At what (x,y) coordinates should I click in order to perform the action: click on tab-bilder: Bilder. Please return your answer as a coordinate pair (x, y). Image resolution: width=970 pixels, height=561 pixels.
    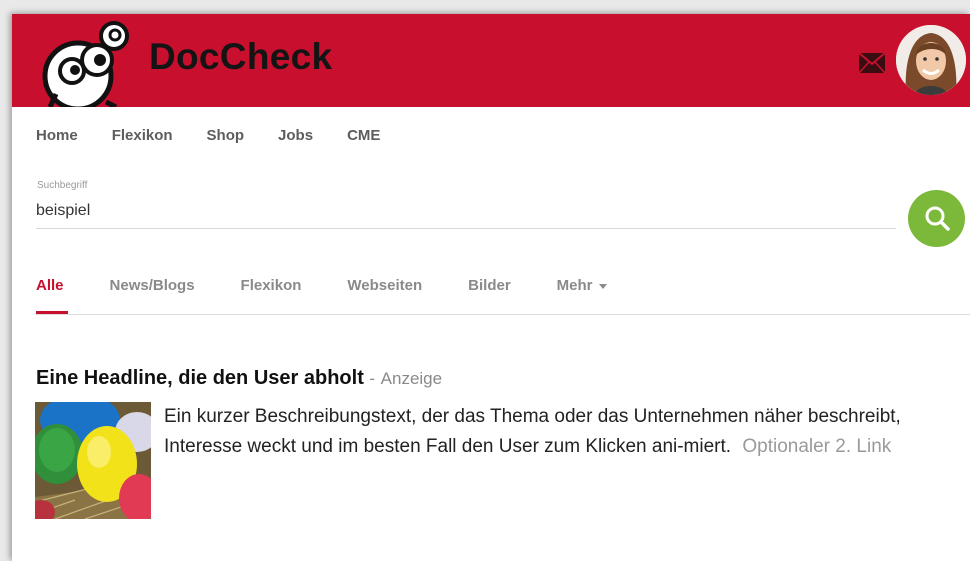
    Looking at the image, I should click on (489, 285).